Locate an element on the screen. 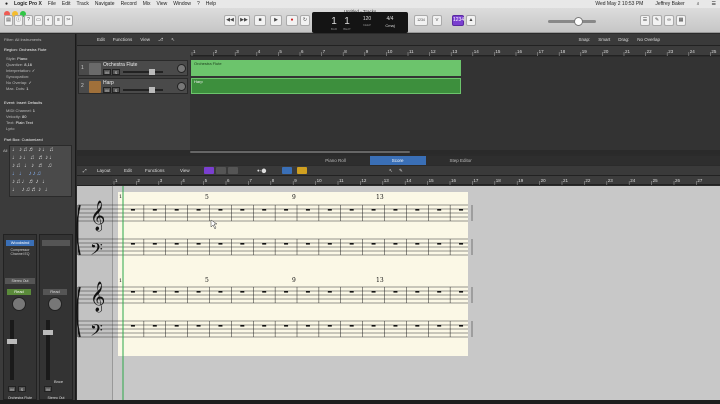 This screenshot has height=404, width=720. cycle-button: ↻ is located at coordinates (305, 20).